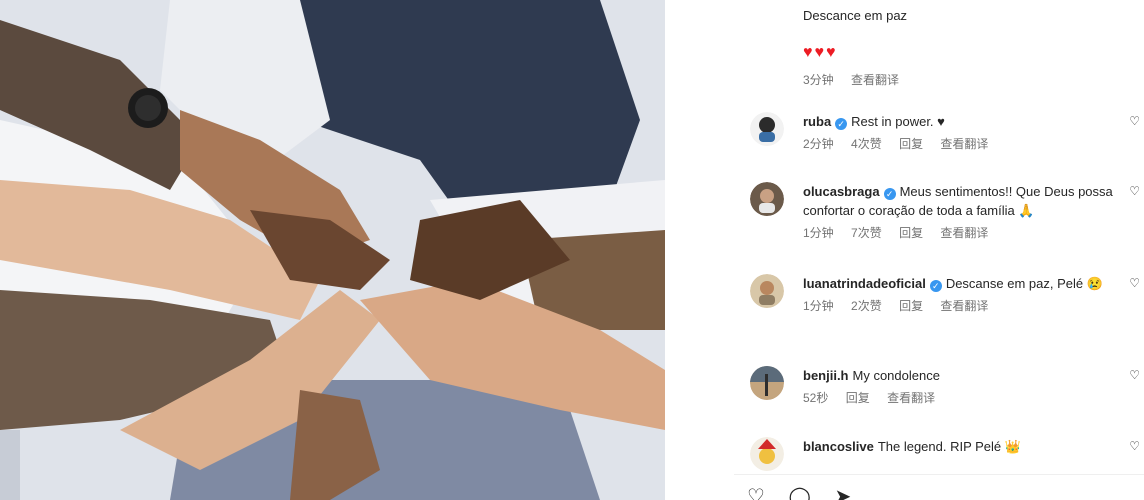  What do you see at coordinates (968, 387) in the screenshot?
I see `comment-body: benjii.h My condolence 52秒 回复 查看翻译` at bounding box center [968, 387].